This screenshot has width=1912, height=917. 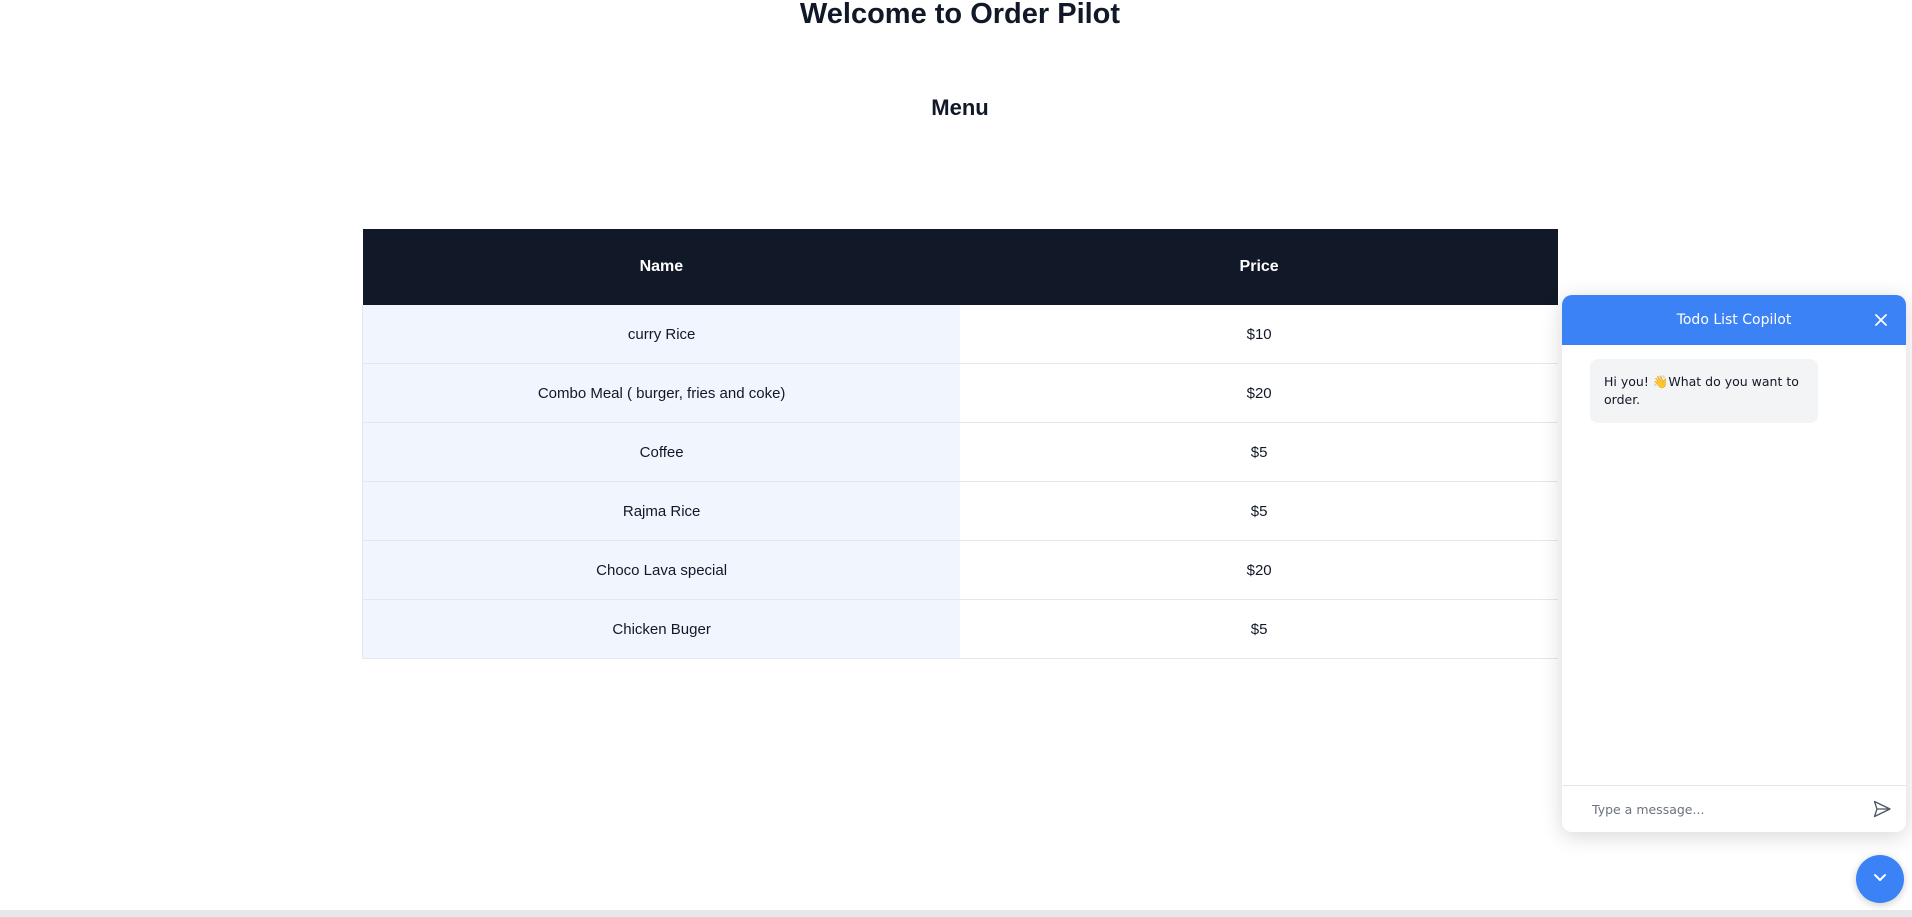 I want to click on table-row: Combo Meal ( burger, fries and coke) $20, so click(x=960, y=393).